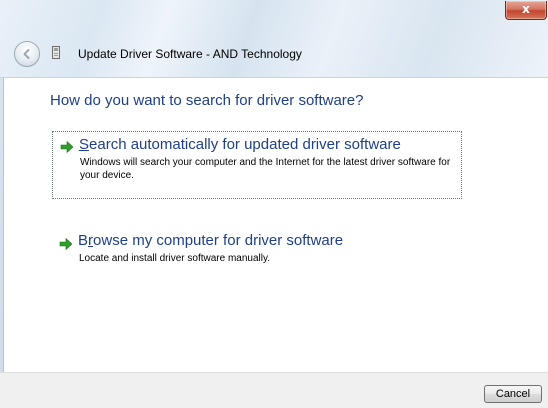  What do you see at coordinates (83, 240) in the screenshot?
I see `option-title-start: B` at bounding box center [83, 240].